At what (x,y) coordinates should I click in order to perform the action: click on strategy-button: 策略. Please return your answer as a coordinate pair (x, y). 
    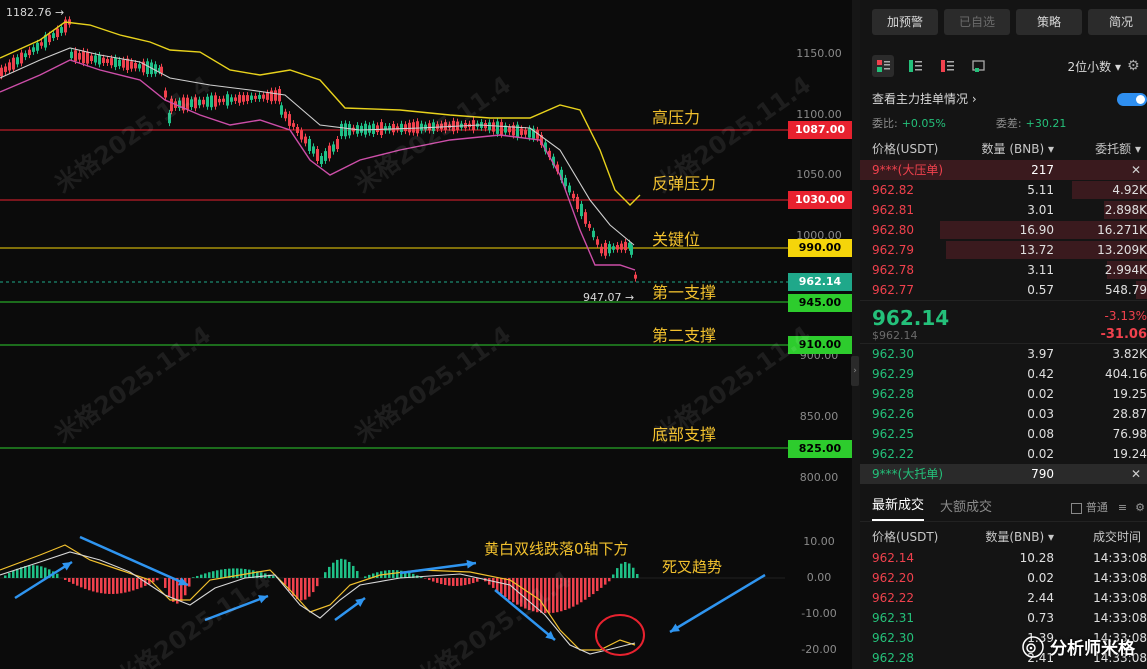
    Looking at the image, I should click on (1049, 22).